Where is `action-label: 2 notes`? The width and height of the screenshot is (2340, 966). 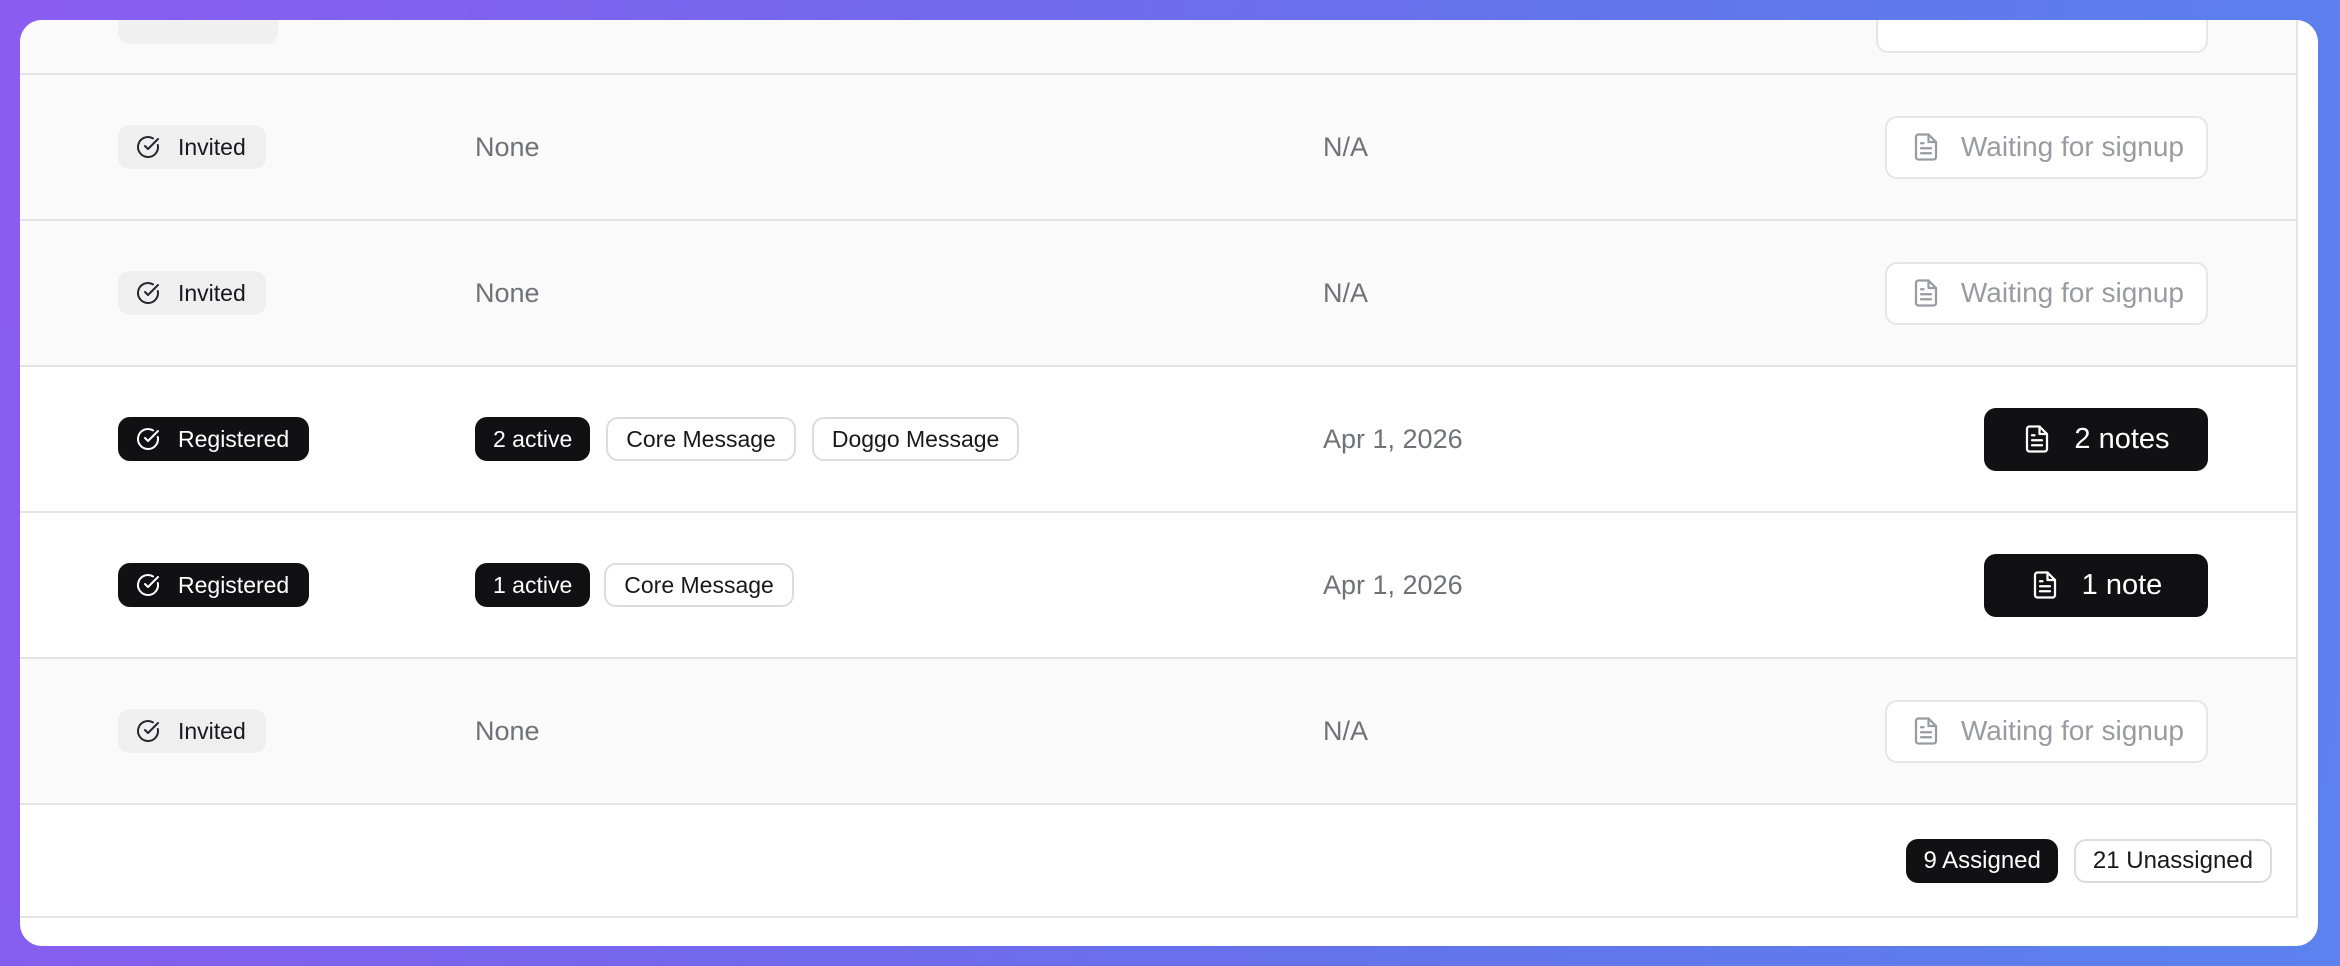 action-label: 2 notes is located at coordinates (2122, 438).